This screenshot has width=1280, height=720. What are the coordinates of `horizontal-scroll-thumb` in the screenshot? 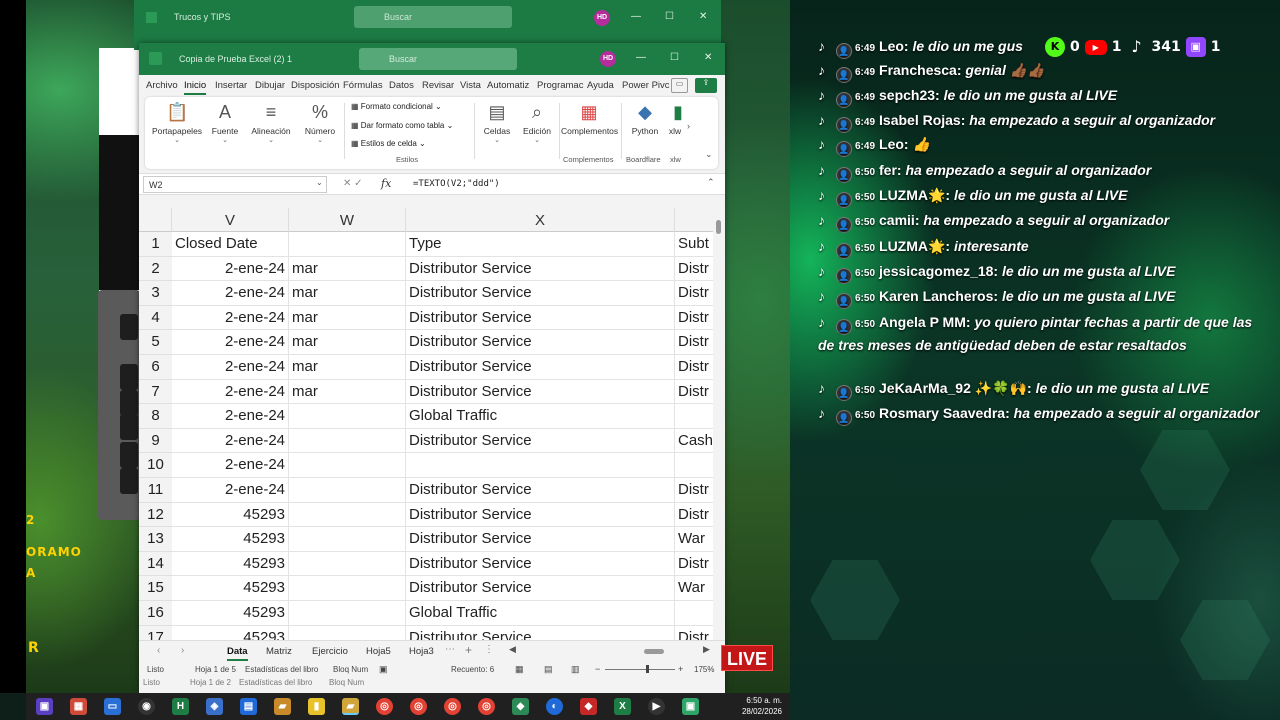 It's located at (654, 651).